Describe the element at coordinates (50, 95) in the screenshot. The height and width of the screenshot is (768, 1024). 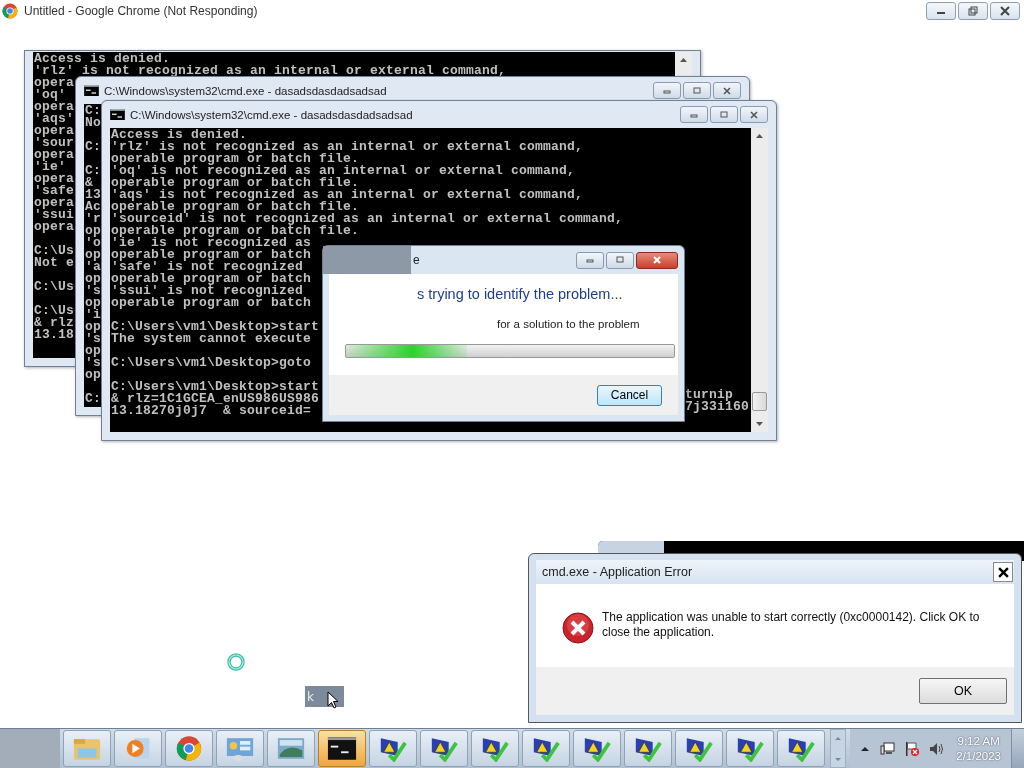
I see `console-line: 'oq'` at that location.